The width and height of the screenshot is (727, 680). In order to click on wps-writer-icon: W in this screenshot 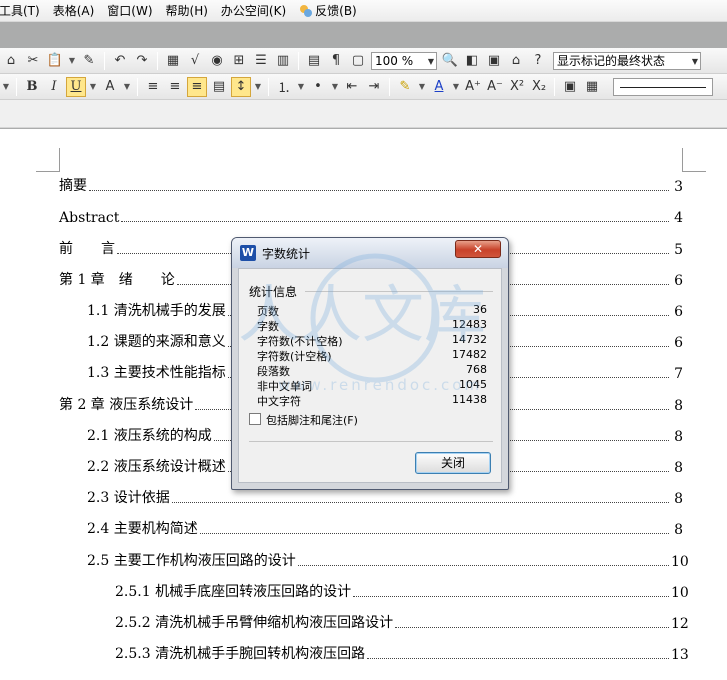, I will do `click(248, 253)`.